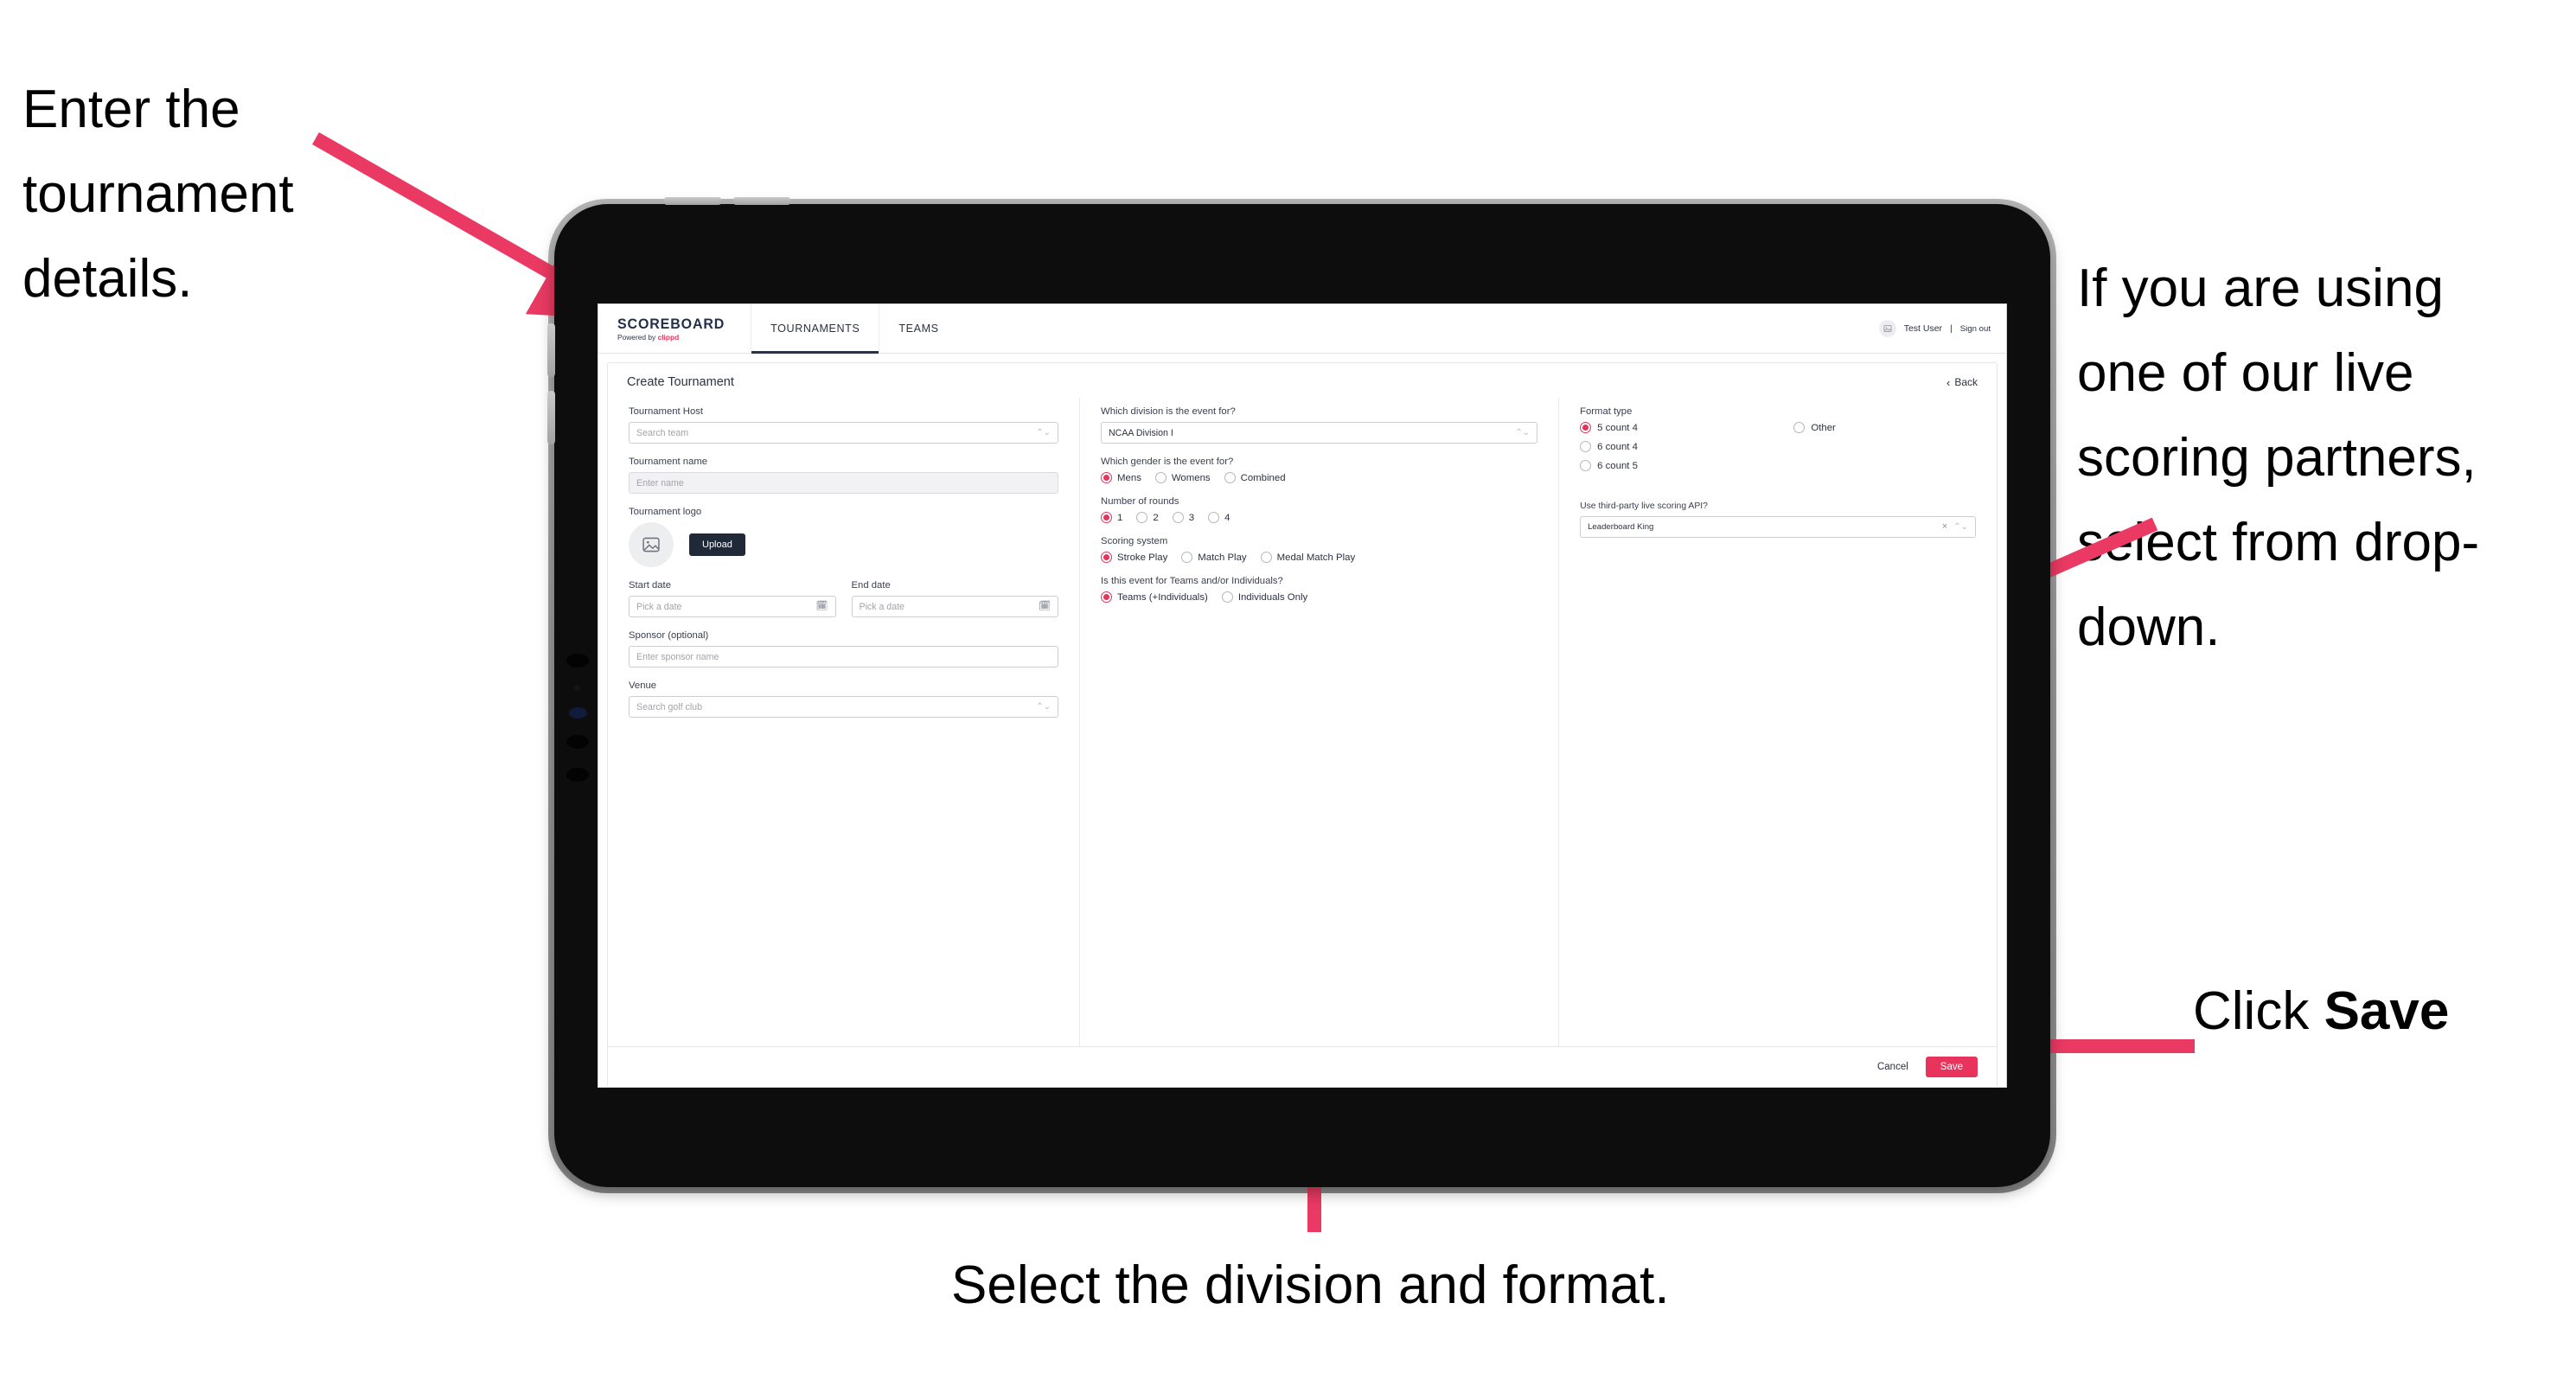 The width and height of the screenshot is (2576, 1386). I want to click on division-label: Which division is the event for?, so click(1168, 411).